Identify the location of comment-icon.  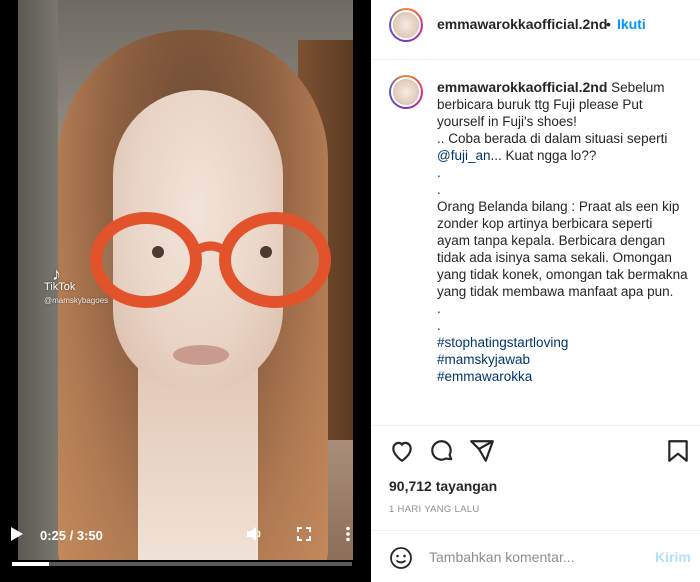
(442, 451).